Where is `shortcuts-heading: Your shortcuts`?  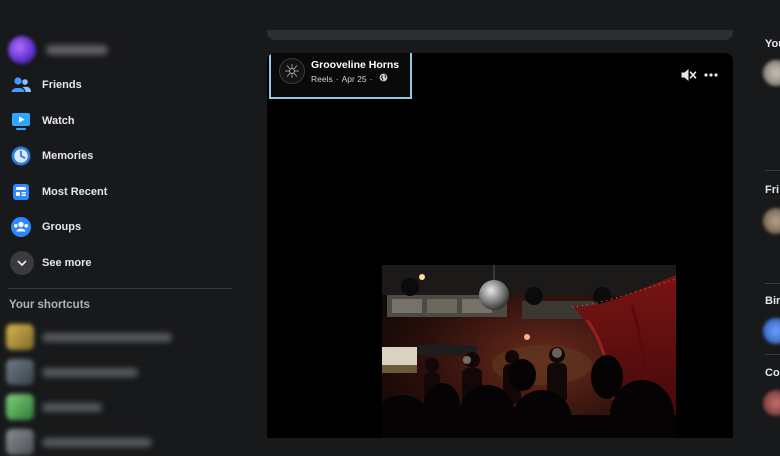 shortcuts-heading: Your shortcuts is located at coordinates (49, 305).